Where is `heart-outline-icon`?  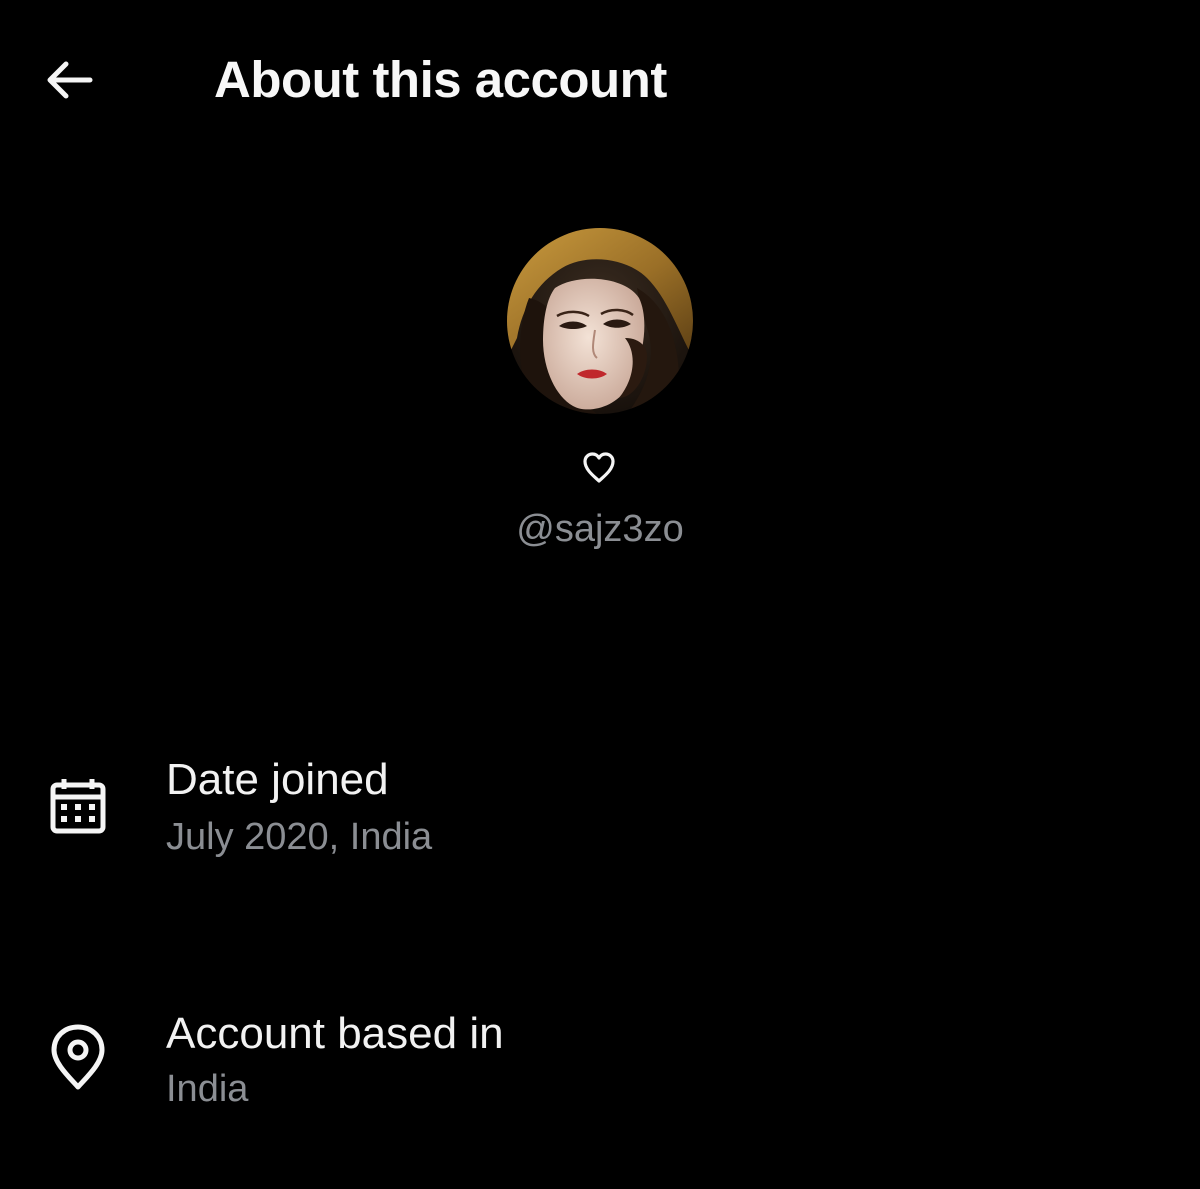
heart-outline-icon is located at coordinates (599, 467).